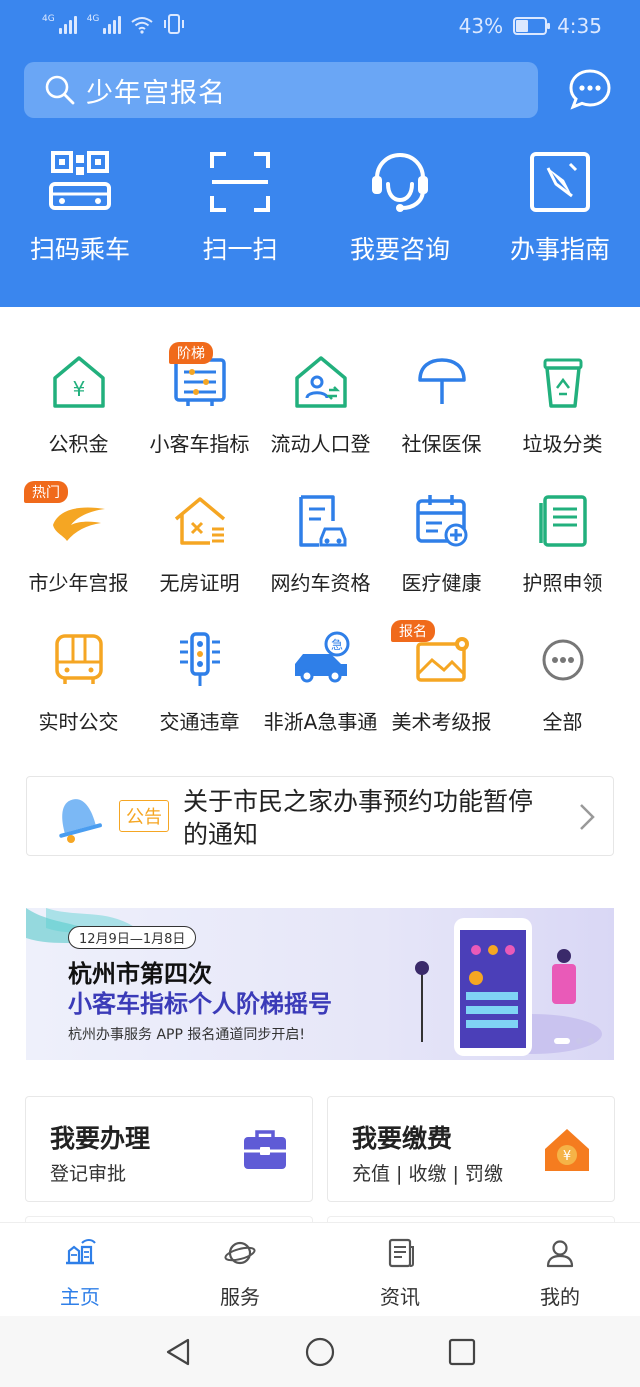 The height and width of the screenshot is (1387, 640). Describe the element at coordinates (199, 412) in the screenshot. I see `service-car-quota: 阶梯 小客车指标` at that location.